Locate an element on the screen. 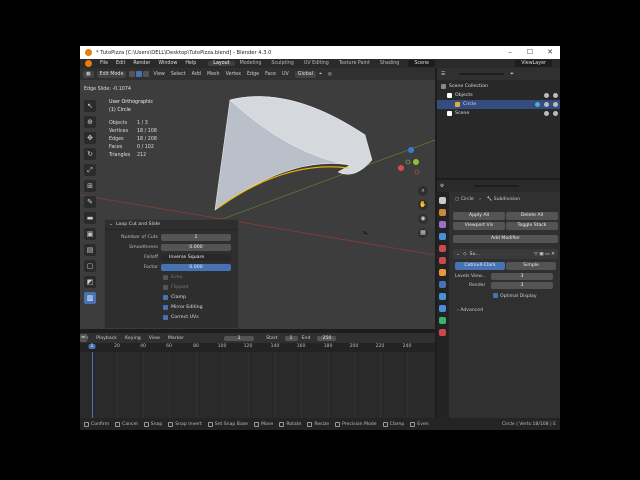 The height and width of the screenshot is (480, 640). viewport-vis-button: Viewport Vis is located at coordinates (479, 226).